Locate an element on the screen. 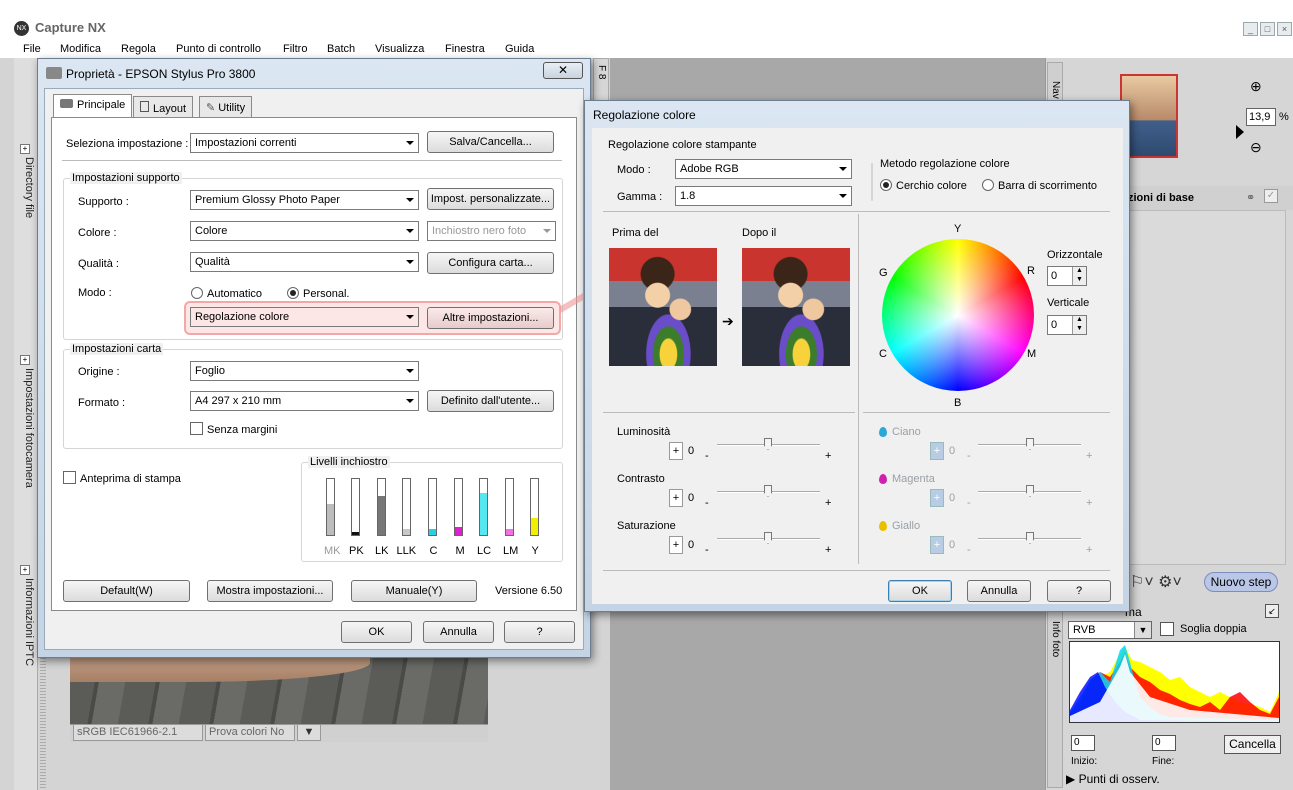 This screenshot has width=1293, height=790. media-type-dropdown: Premium Glossy Photo Paper is located at coordinates (304, 200).